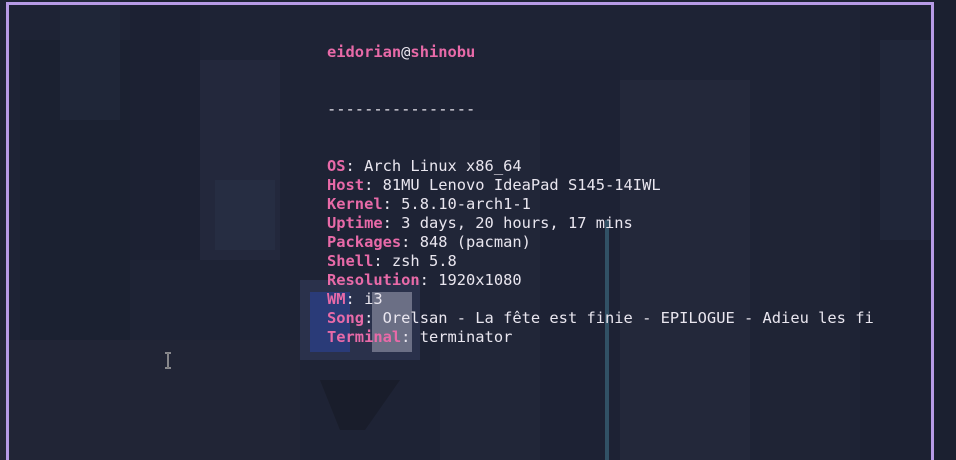 The width and height of the screenshot is (956, 460). What do you see at coordinates (346, 185) in the screenshot?
I see `info-key: Host` at bounding box center [346, 185].